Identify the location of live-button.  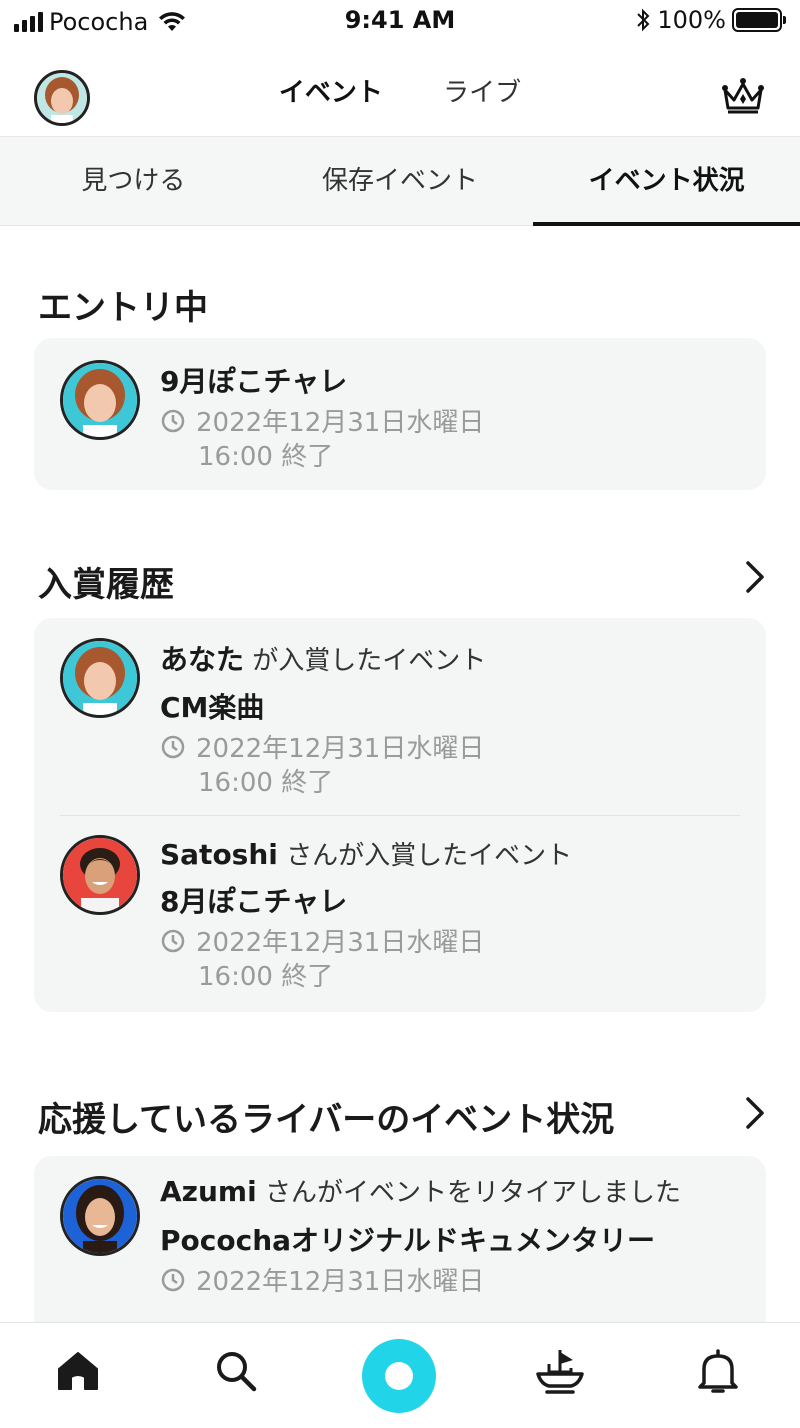
(399, 1376).